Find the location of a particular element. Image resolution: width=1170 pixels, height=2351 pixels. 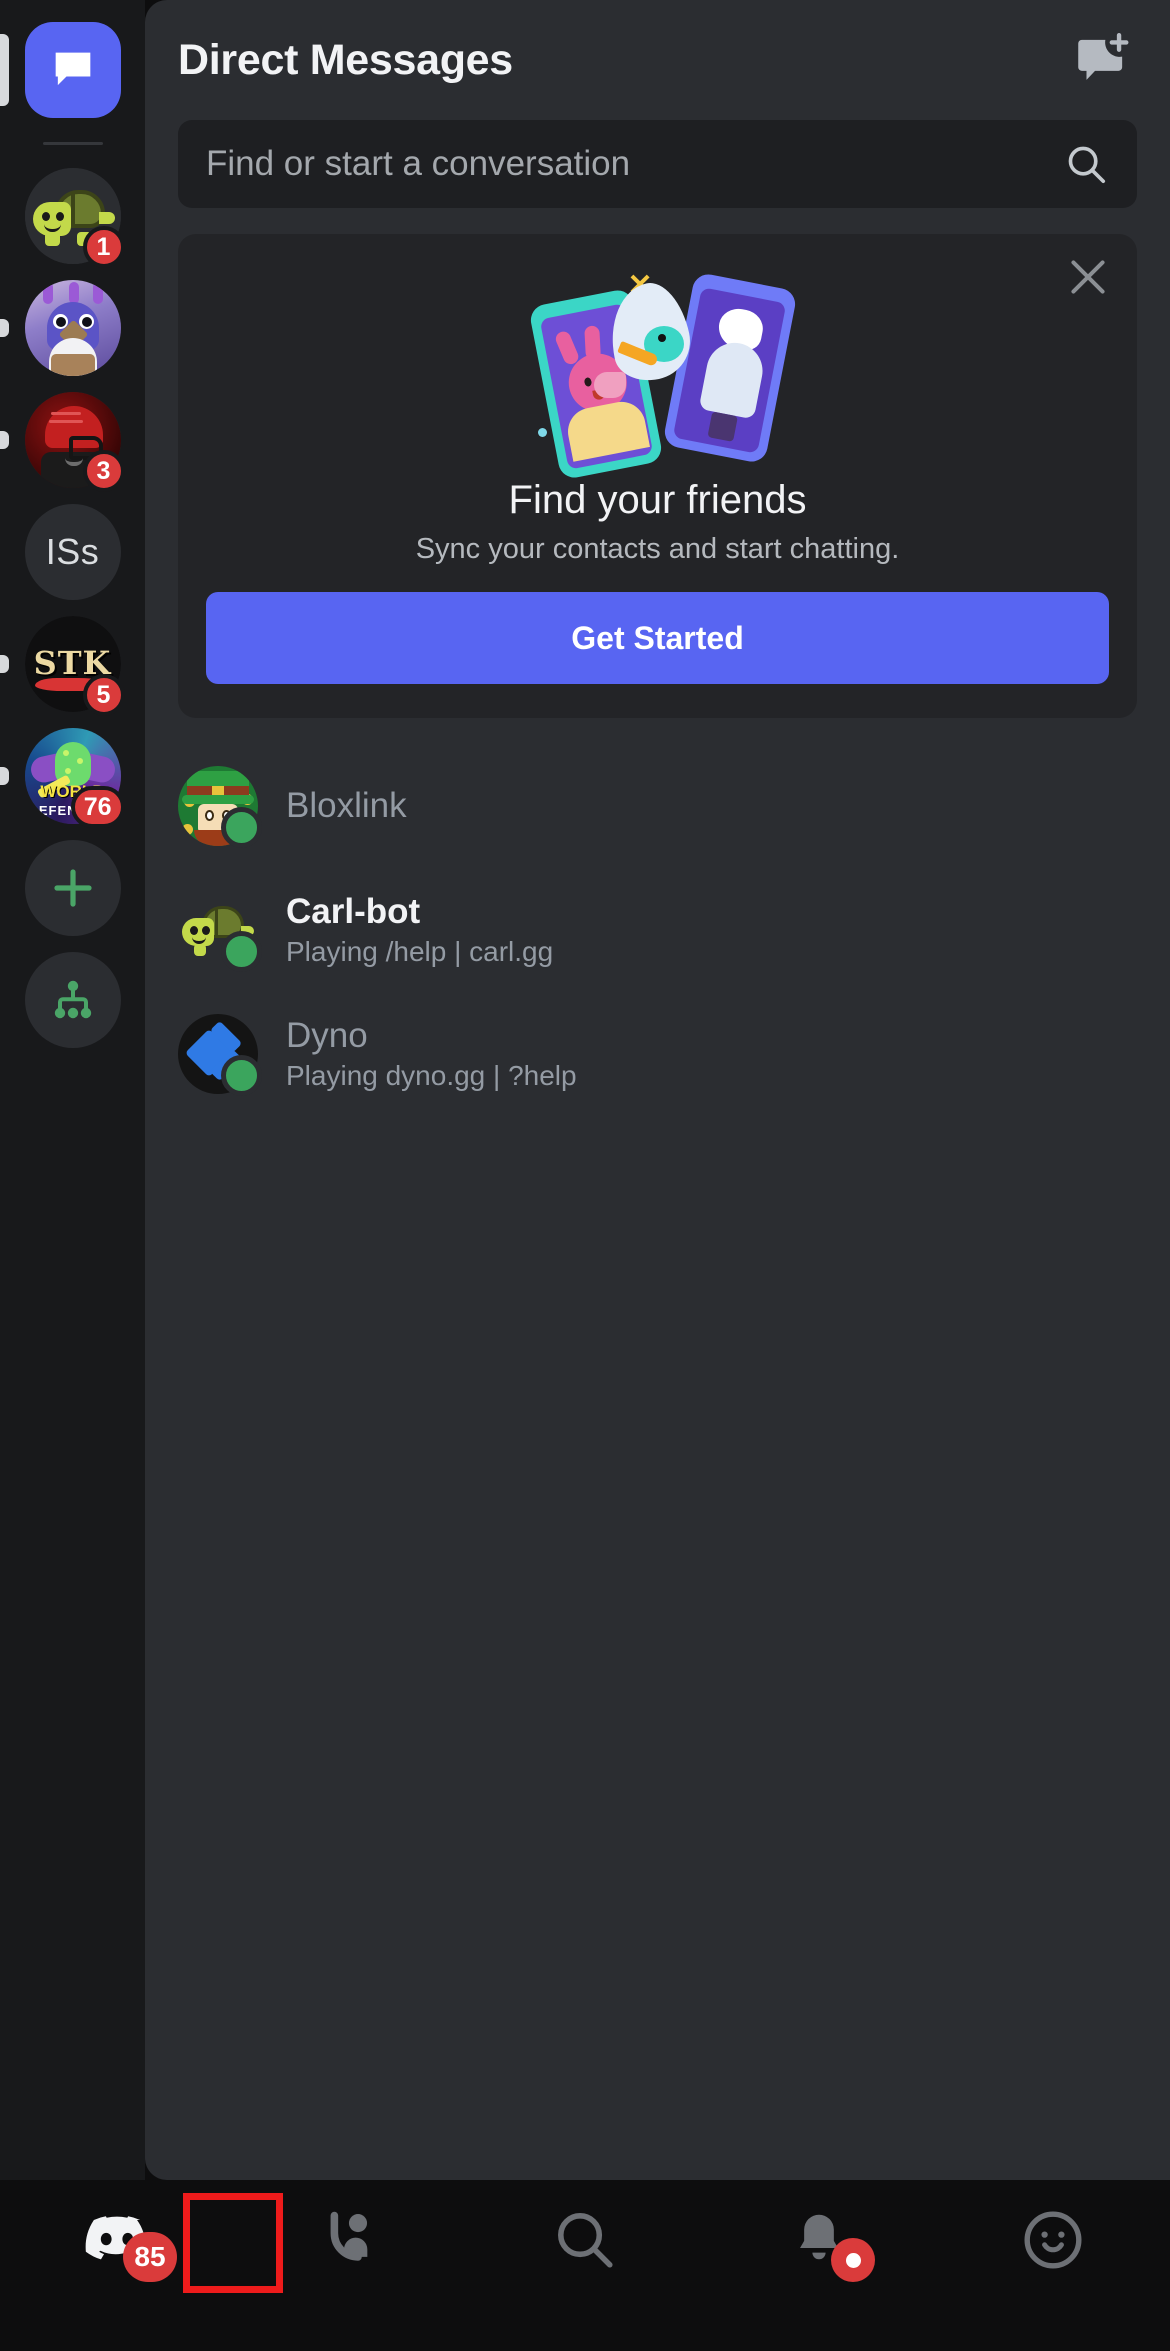

nav-search is located at coordinates (585, 2265).